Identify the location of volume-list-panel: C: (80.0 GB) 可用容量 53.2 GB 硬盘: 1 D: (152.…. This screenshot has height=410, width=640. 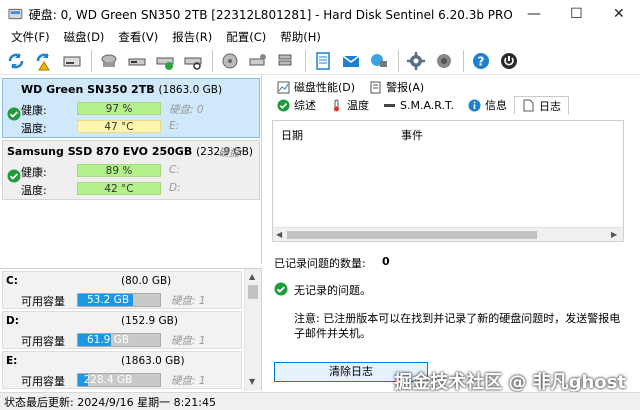
(131, 329).